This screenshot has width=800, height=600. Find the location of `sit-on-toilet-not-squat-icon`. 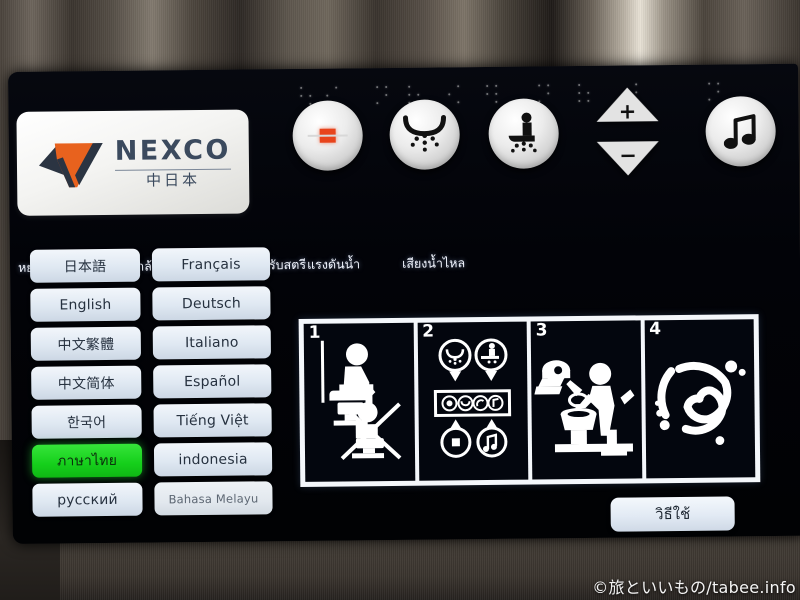

sit-on-toilet-not-squat-icon is located at coordinates (361, 400).